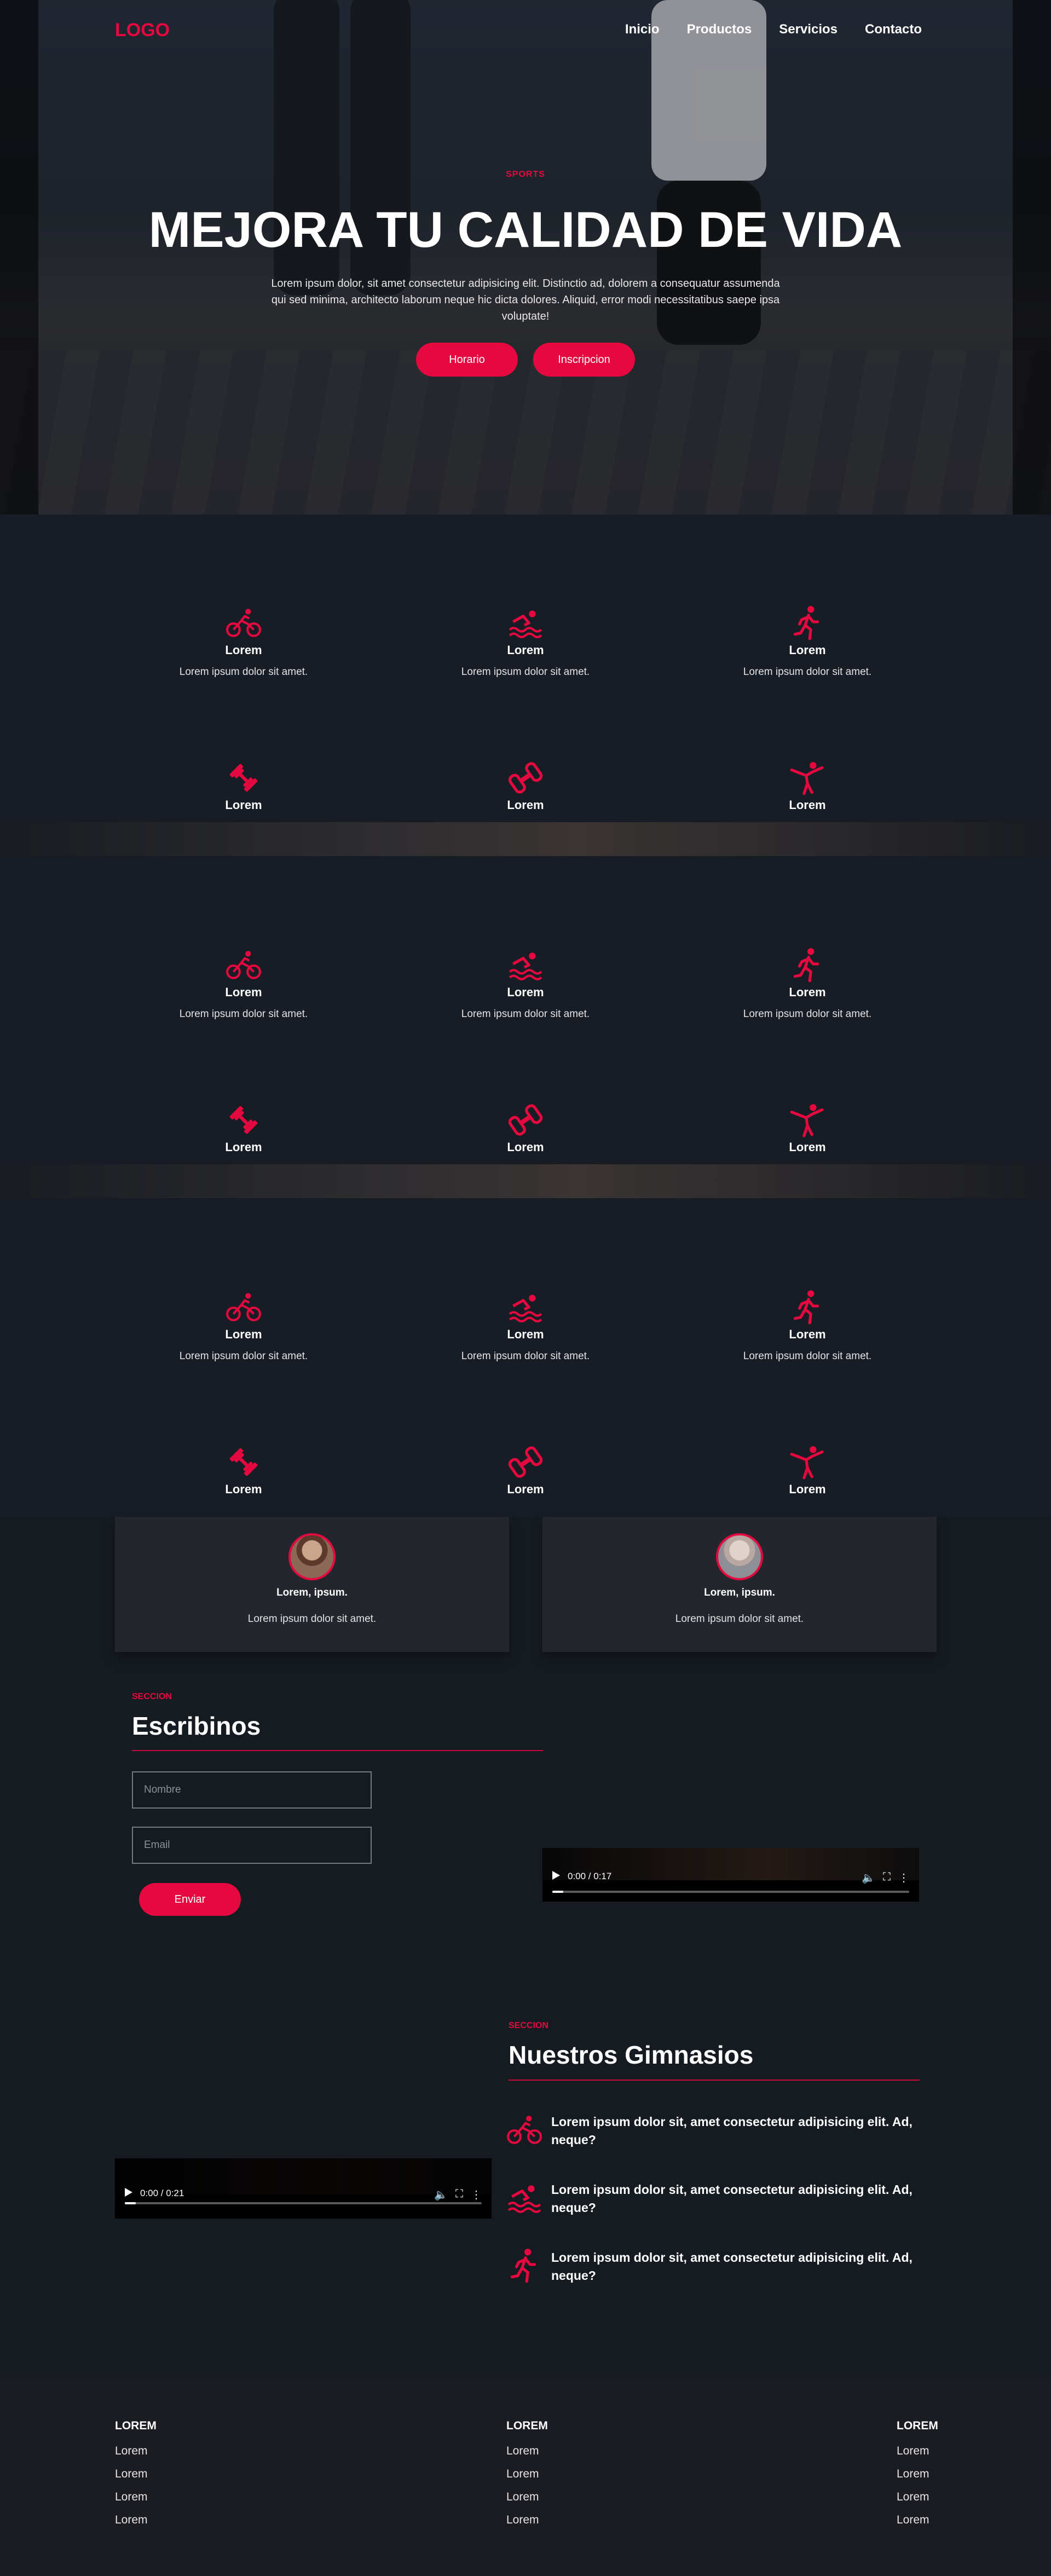 The width and height of the screenshot is (1051, 2576). Describe the element at coordinates (719, 30) in the screenshot. I see `nav-item-productos: Productos` at that location.